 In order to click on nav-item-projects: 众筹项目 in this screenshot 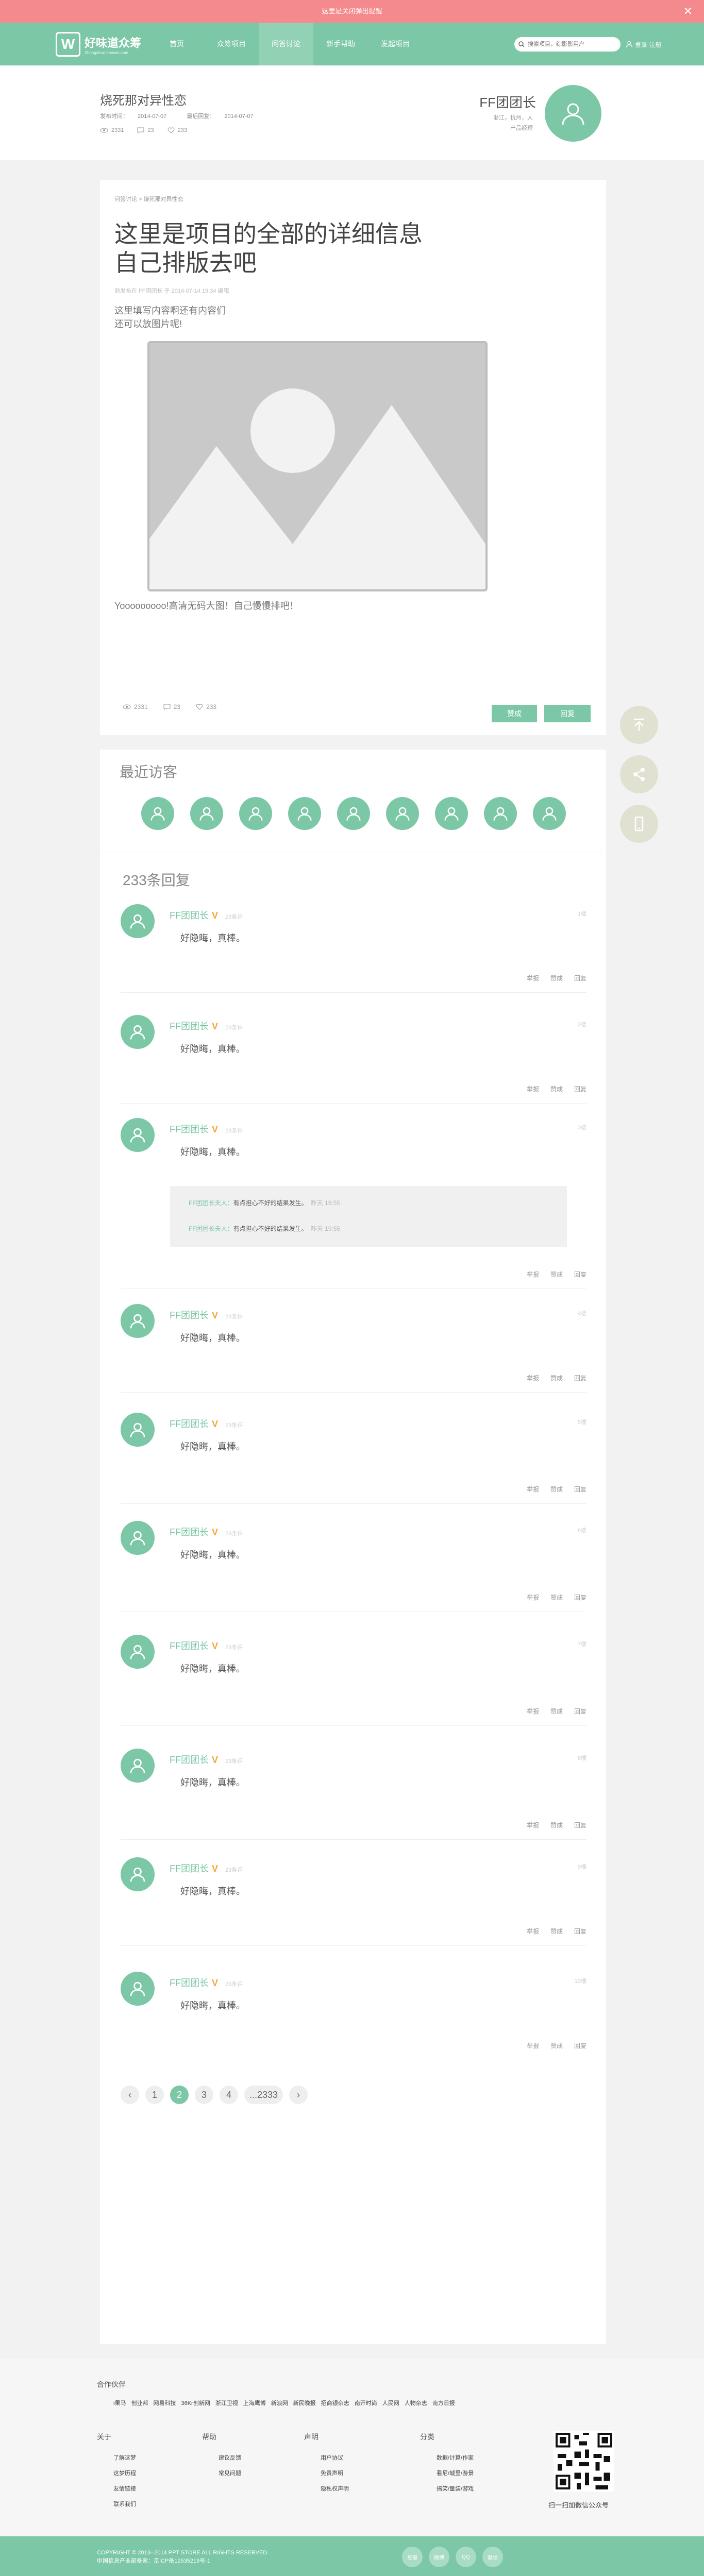, I will do `click(232, 44)`.